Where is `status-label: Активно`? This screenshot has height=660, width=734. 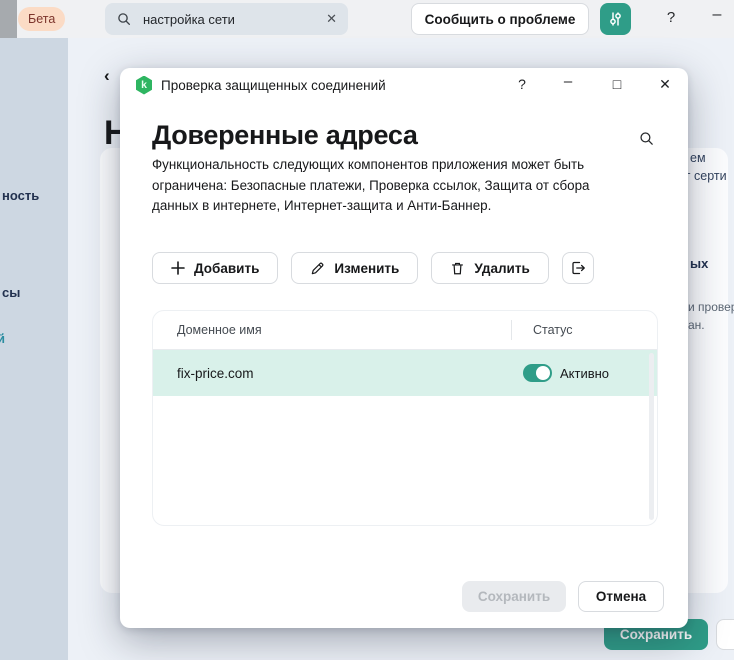 status-label: Активно is located at coordinates (585, 373).